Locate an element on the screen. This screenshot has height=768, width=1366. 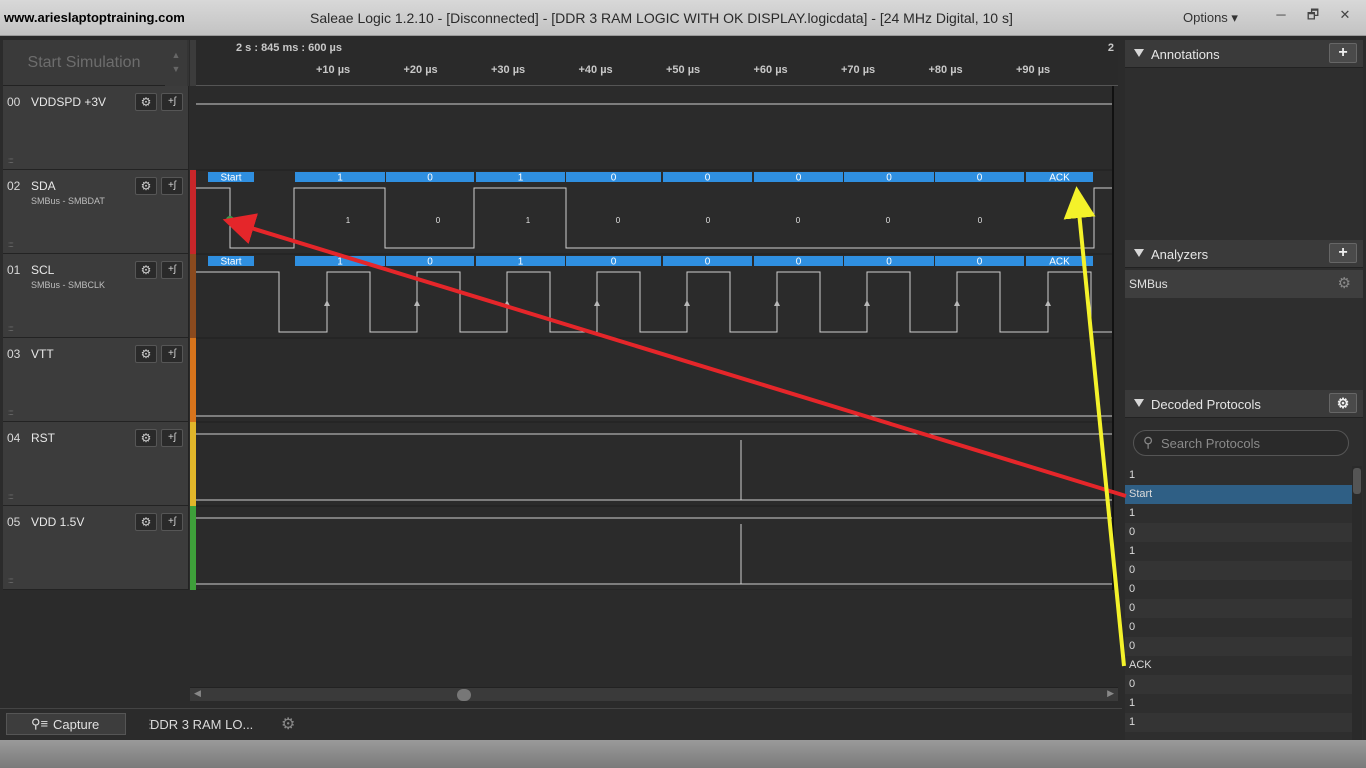
channel-name: VTT is located at coordinates (42, 354).